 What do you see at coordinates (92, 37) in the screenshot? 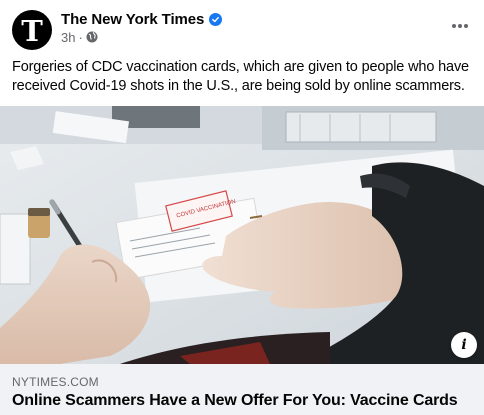
I see `globe-icon` at bounding box center [92, 37].